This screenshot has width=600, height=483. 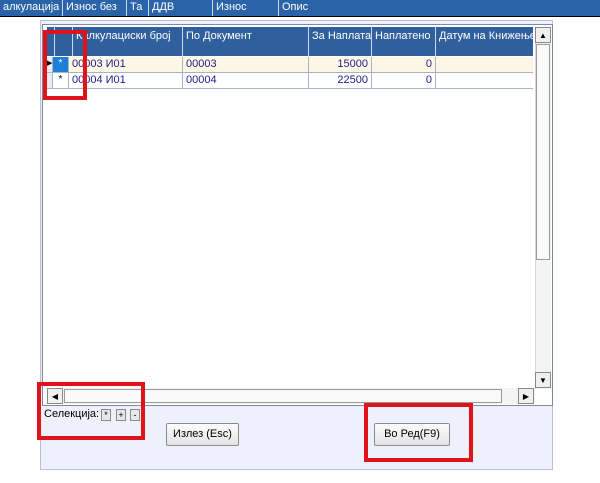 I want to click on header-po-dokument: По Документ, so click(x=246, y=41).